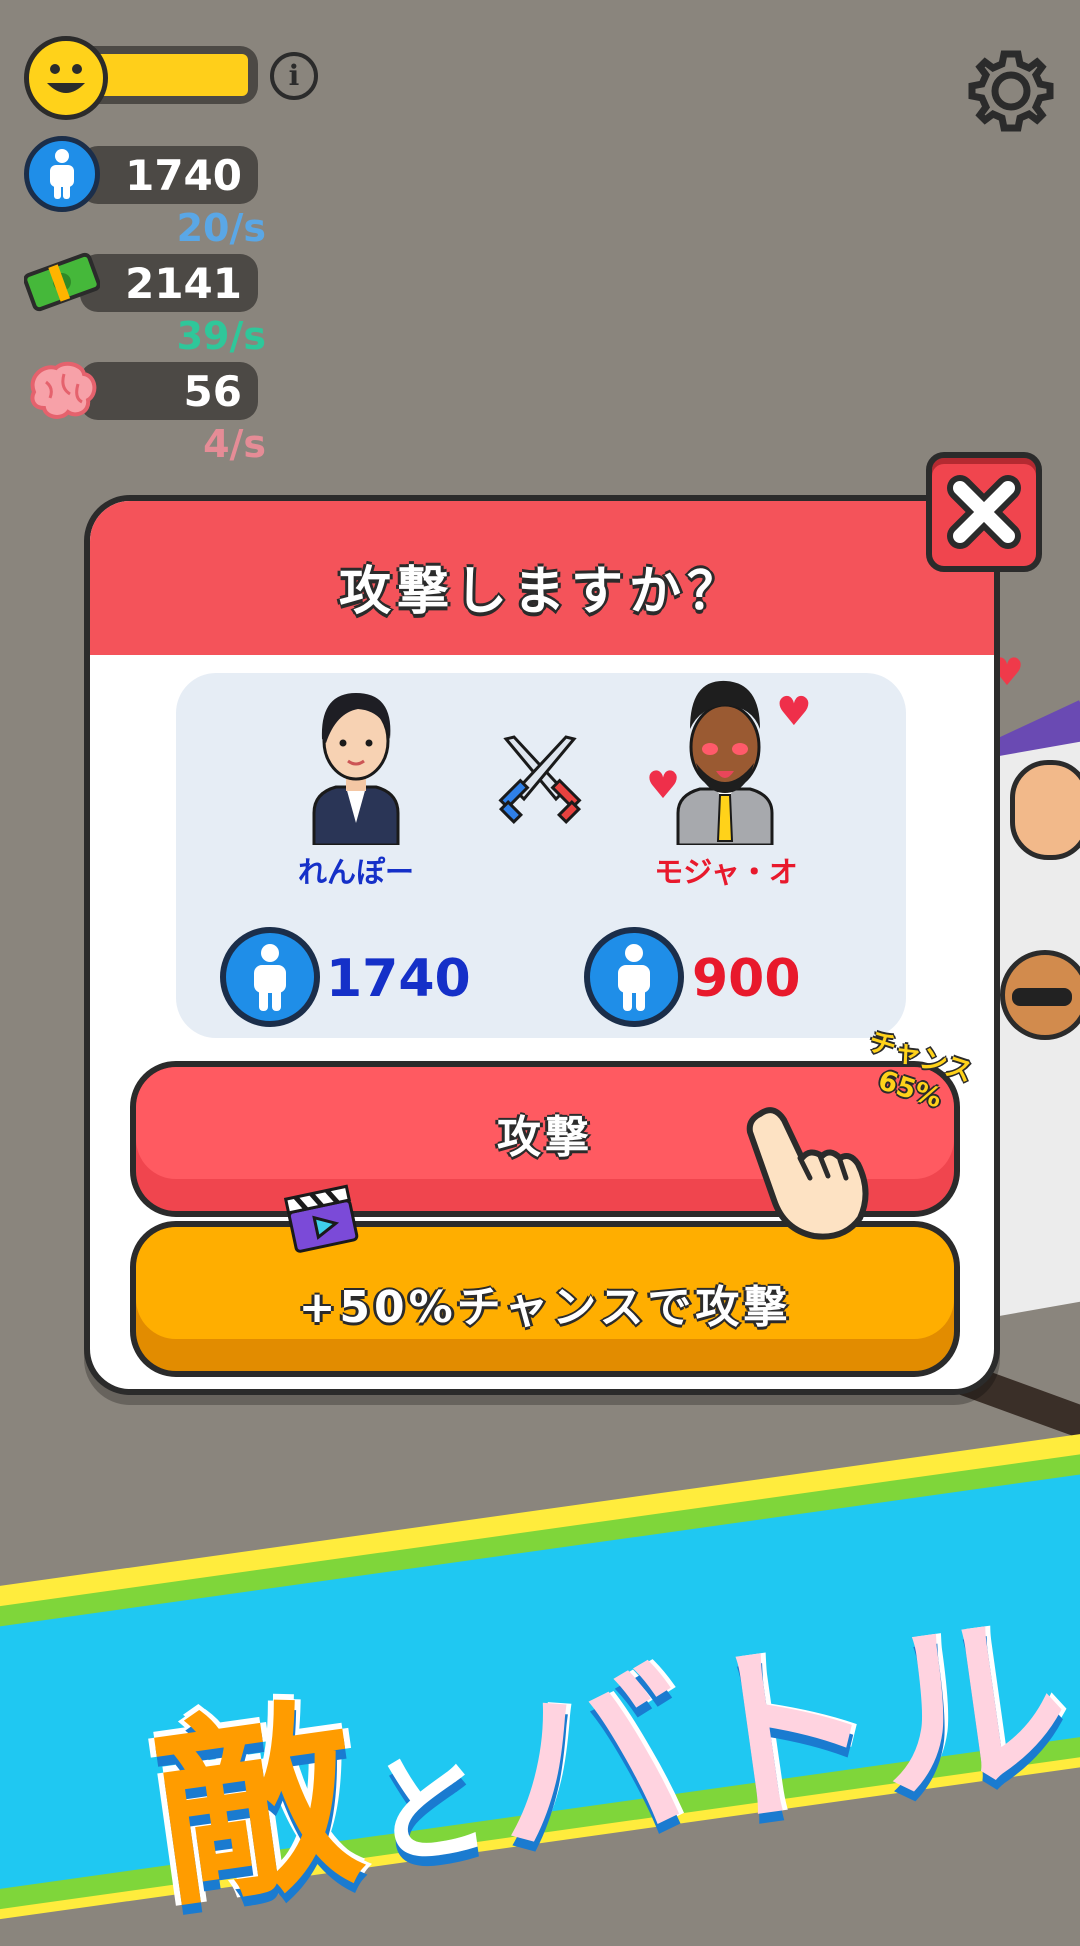 The image size is (1080, 1946). I want to click on bg-character-hand, so click(1045, 810).